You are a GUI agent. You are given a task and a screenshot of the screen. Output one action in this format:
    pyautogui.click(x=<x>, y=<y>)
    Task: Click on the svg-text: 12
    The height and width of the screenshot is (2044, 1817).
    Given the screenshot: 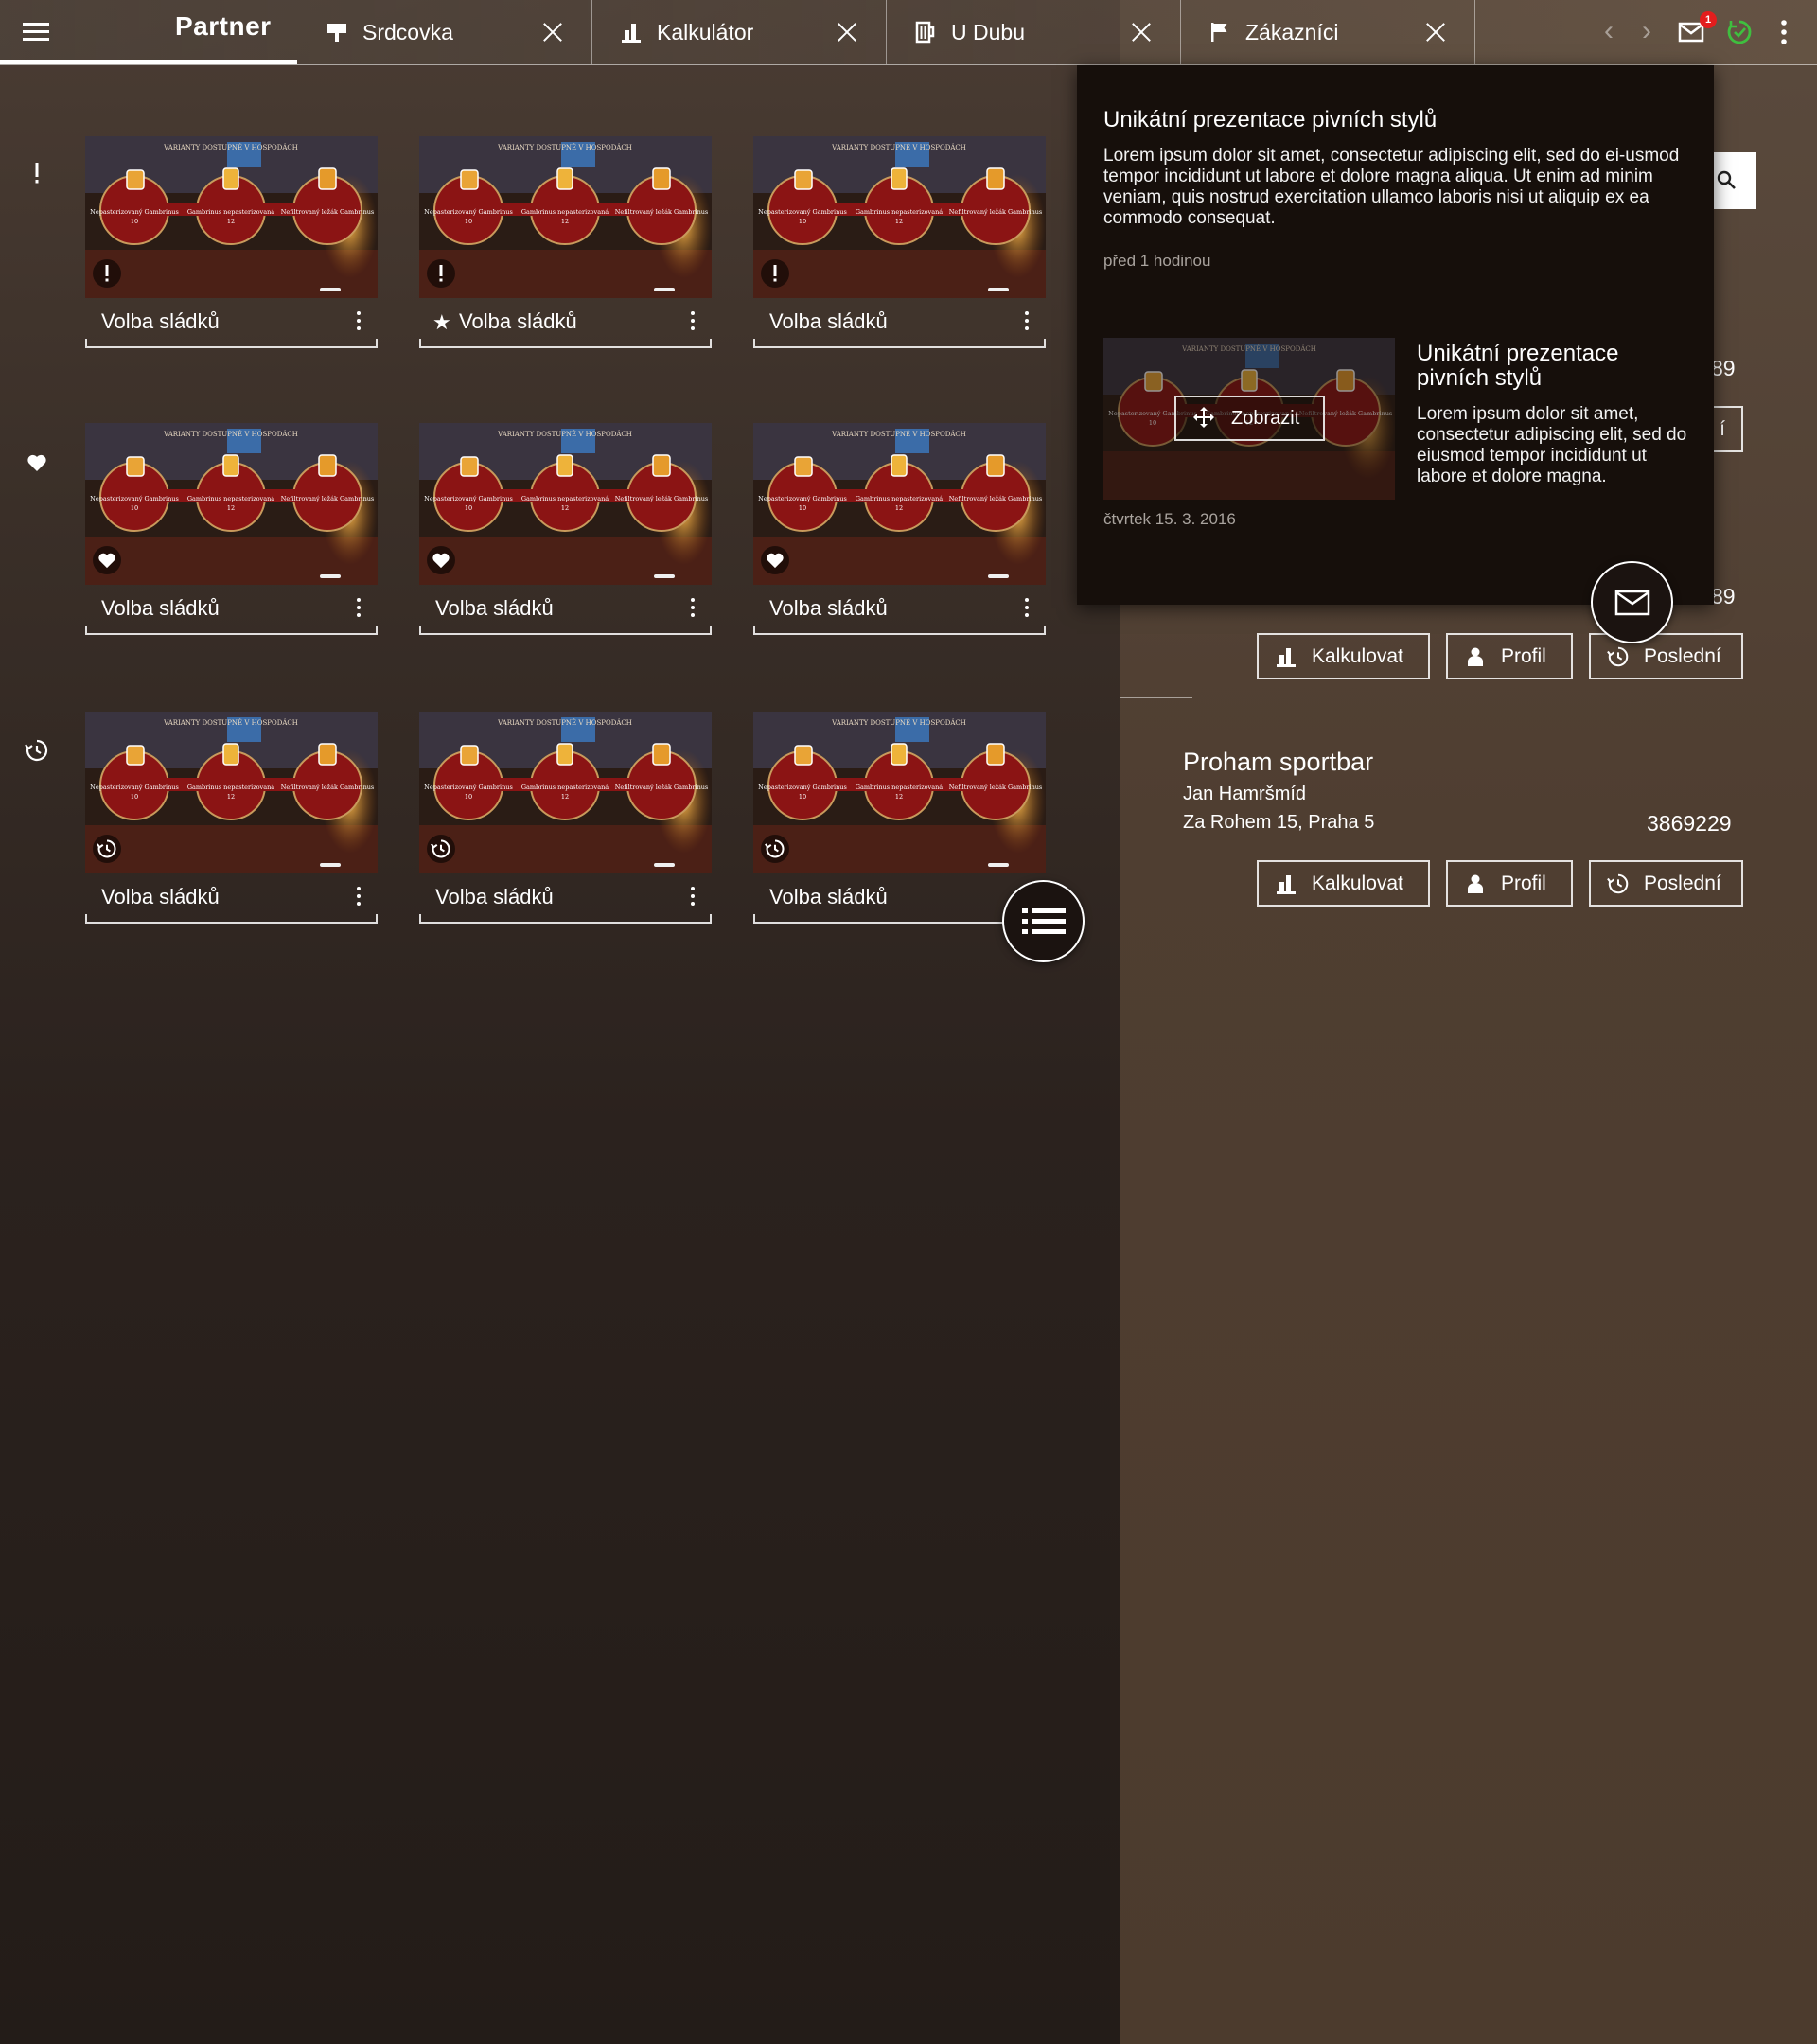 What is the action you would take?
    pyautogui.click(x=565, y=797)
    